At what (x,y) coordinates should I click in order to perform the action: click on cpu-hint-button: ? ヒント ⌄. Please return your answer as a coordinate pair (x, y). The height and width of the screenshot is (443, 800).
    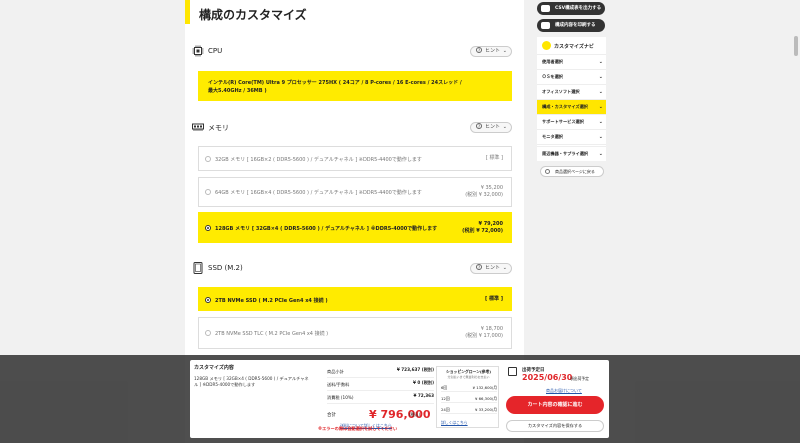
    Looking at the image, I should click on (491, 51).